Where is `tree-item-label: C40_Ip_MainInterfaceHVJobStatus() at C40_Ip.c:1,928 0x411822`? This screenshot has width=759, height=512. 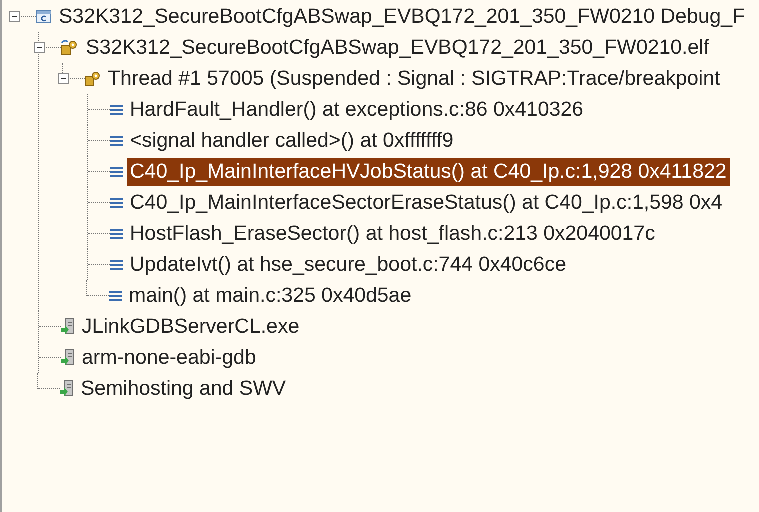
tree-item-label: C40_Ip_MainInterfaceHVJobStatus() at C40_Ip.c:1,928 0x411822 is located at coordinates (428, 172).